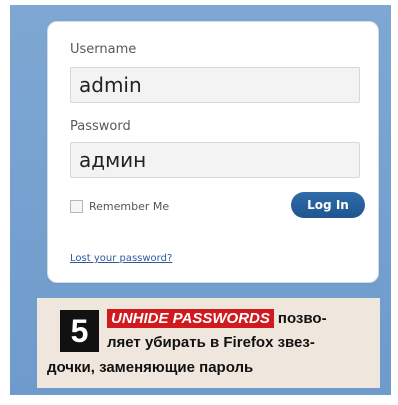 This screenshot has width=398, height=405. Describe the element at coordinates (150, 367) in the screenshot. I see `caption-line3: дочки, заменяющие пароль` at that location.